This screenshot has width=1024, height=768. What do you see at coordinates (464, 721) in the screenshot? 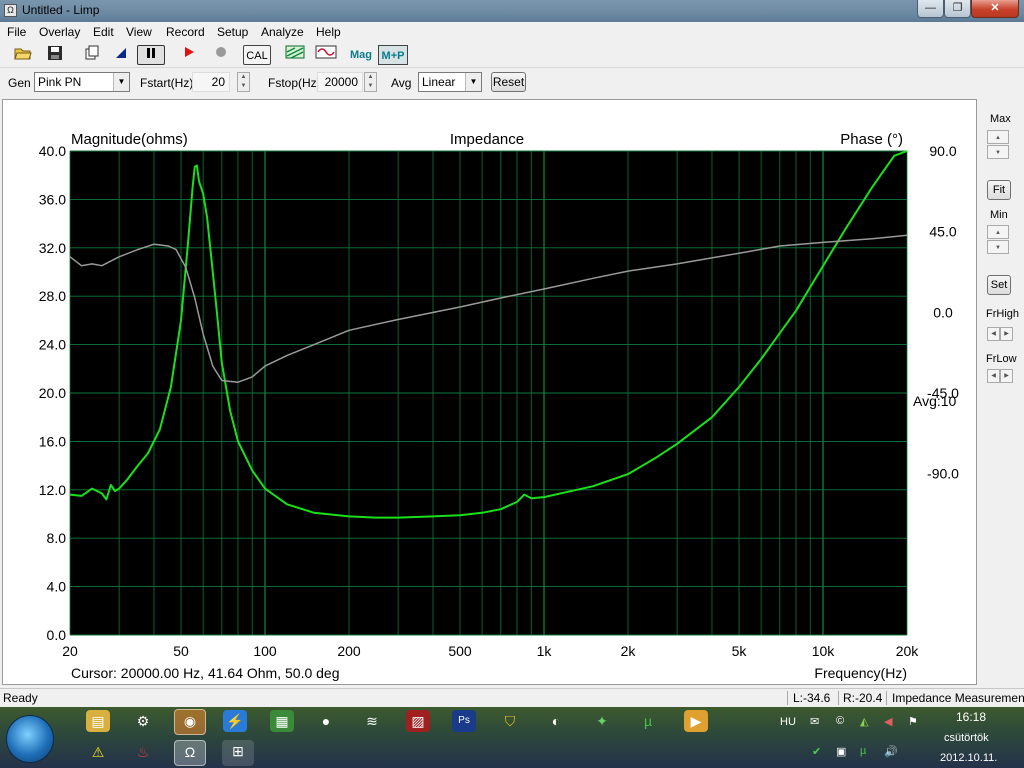
I see `photoshop-icon: Ps` at bounding box center [464, 721].